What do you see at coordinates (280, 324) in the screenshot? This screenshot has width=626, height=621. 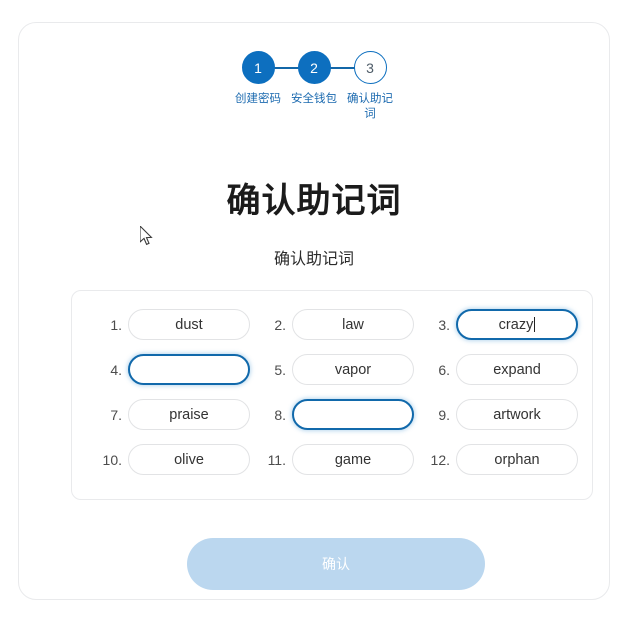 I see `mnemonic-word-index: 2.` at bounding box center [280, 324].